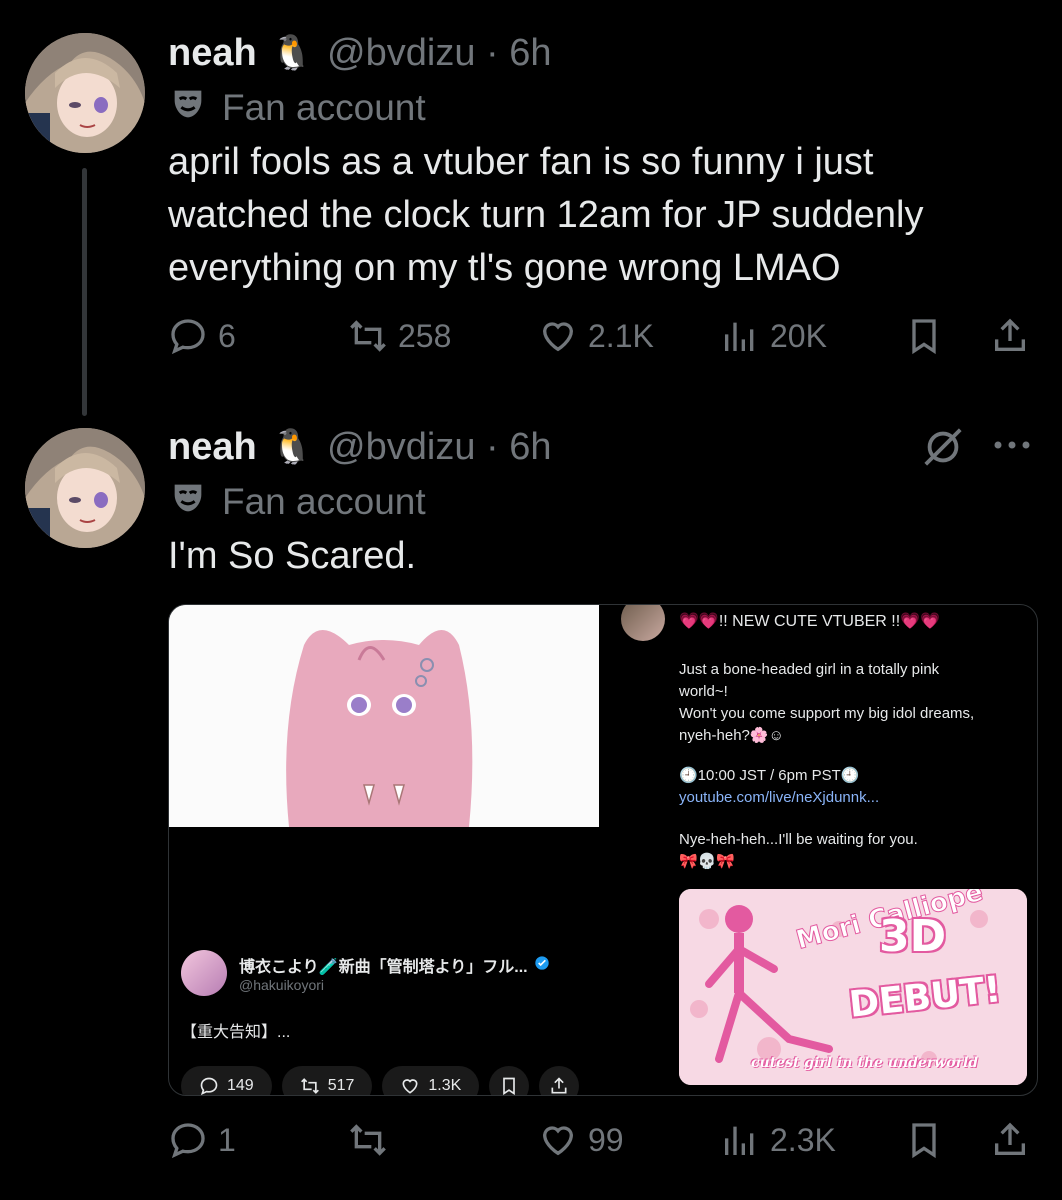  I want to click on more-options-icon, so click(1012, 447).